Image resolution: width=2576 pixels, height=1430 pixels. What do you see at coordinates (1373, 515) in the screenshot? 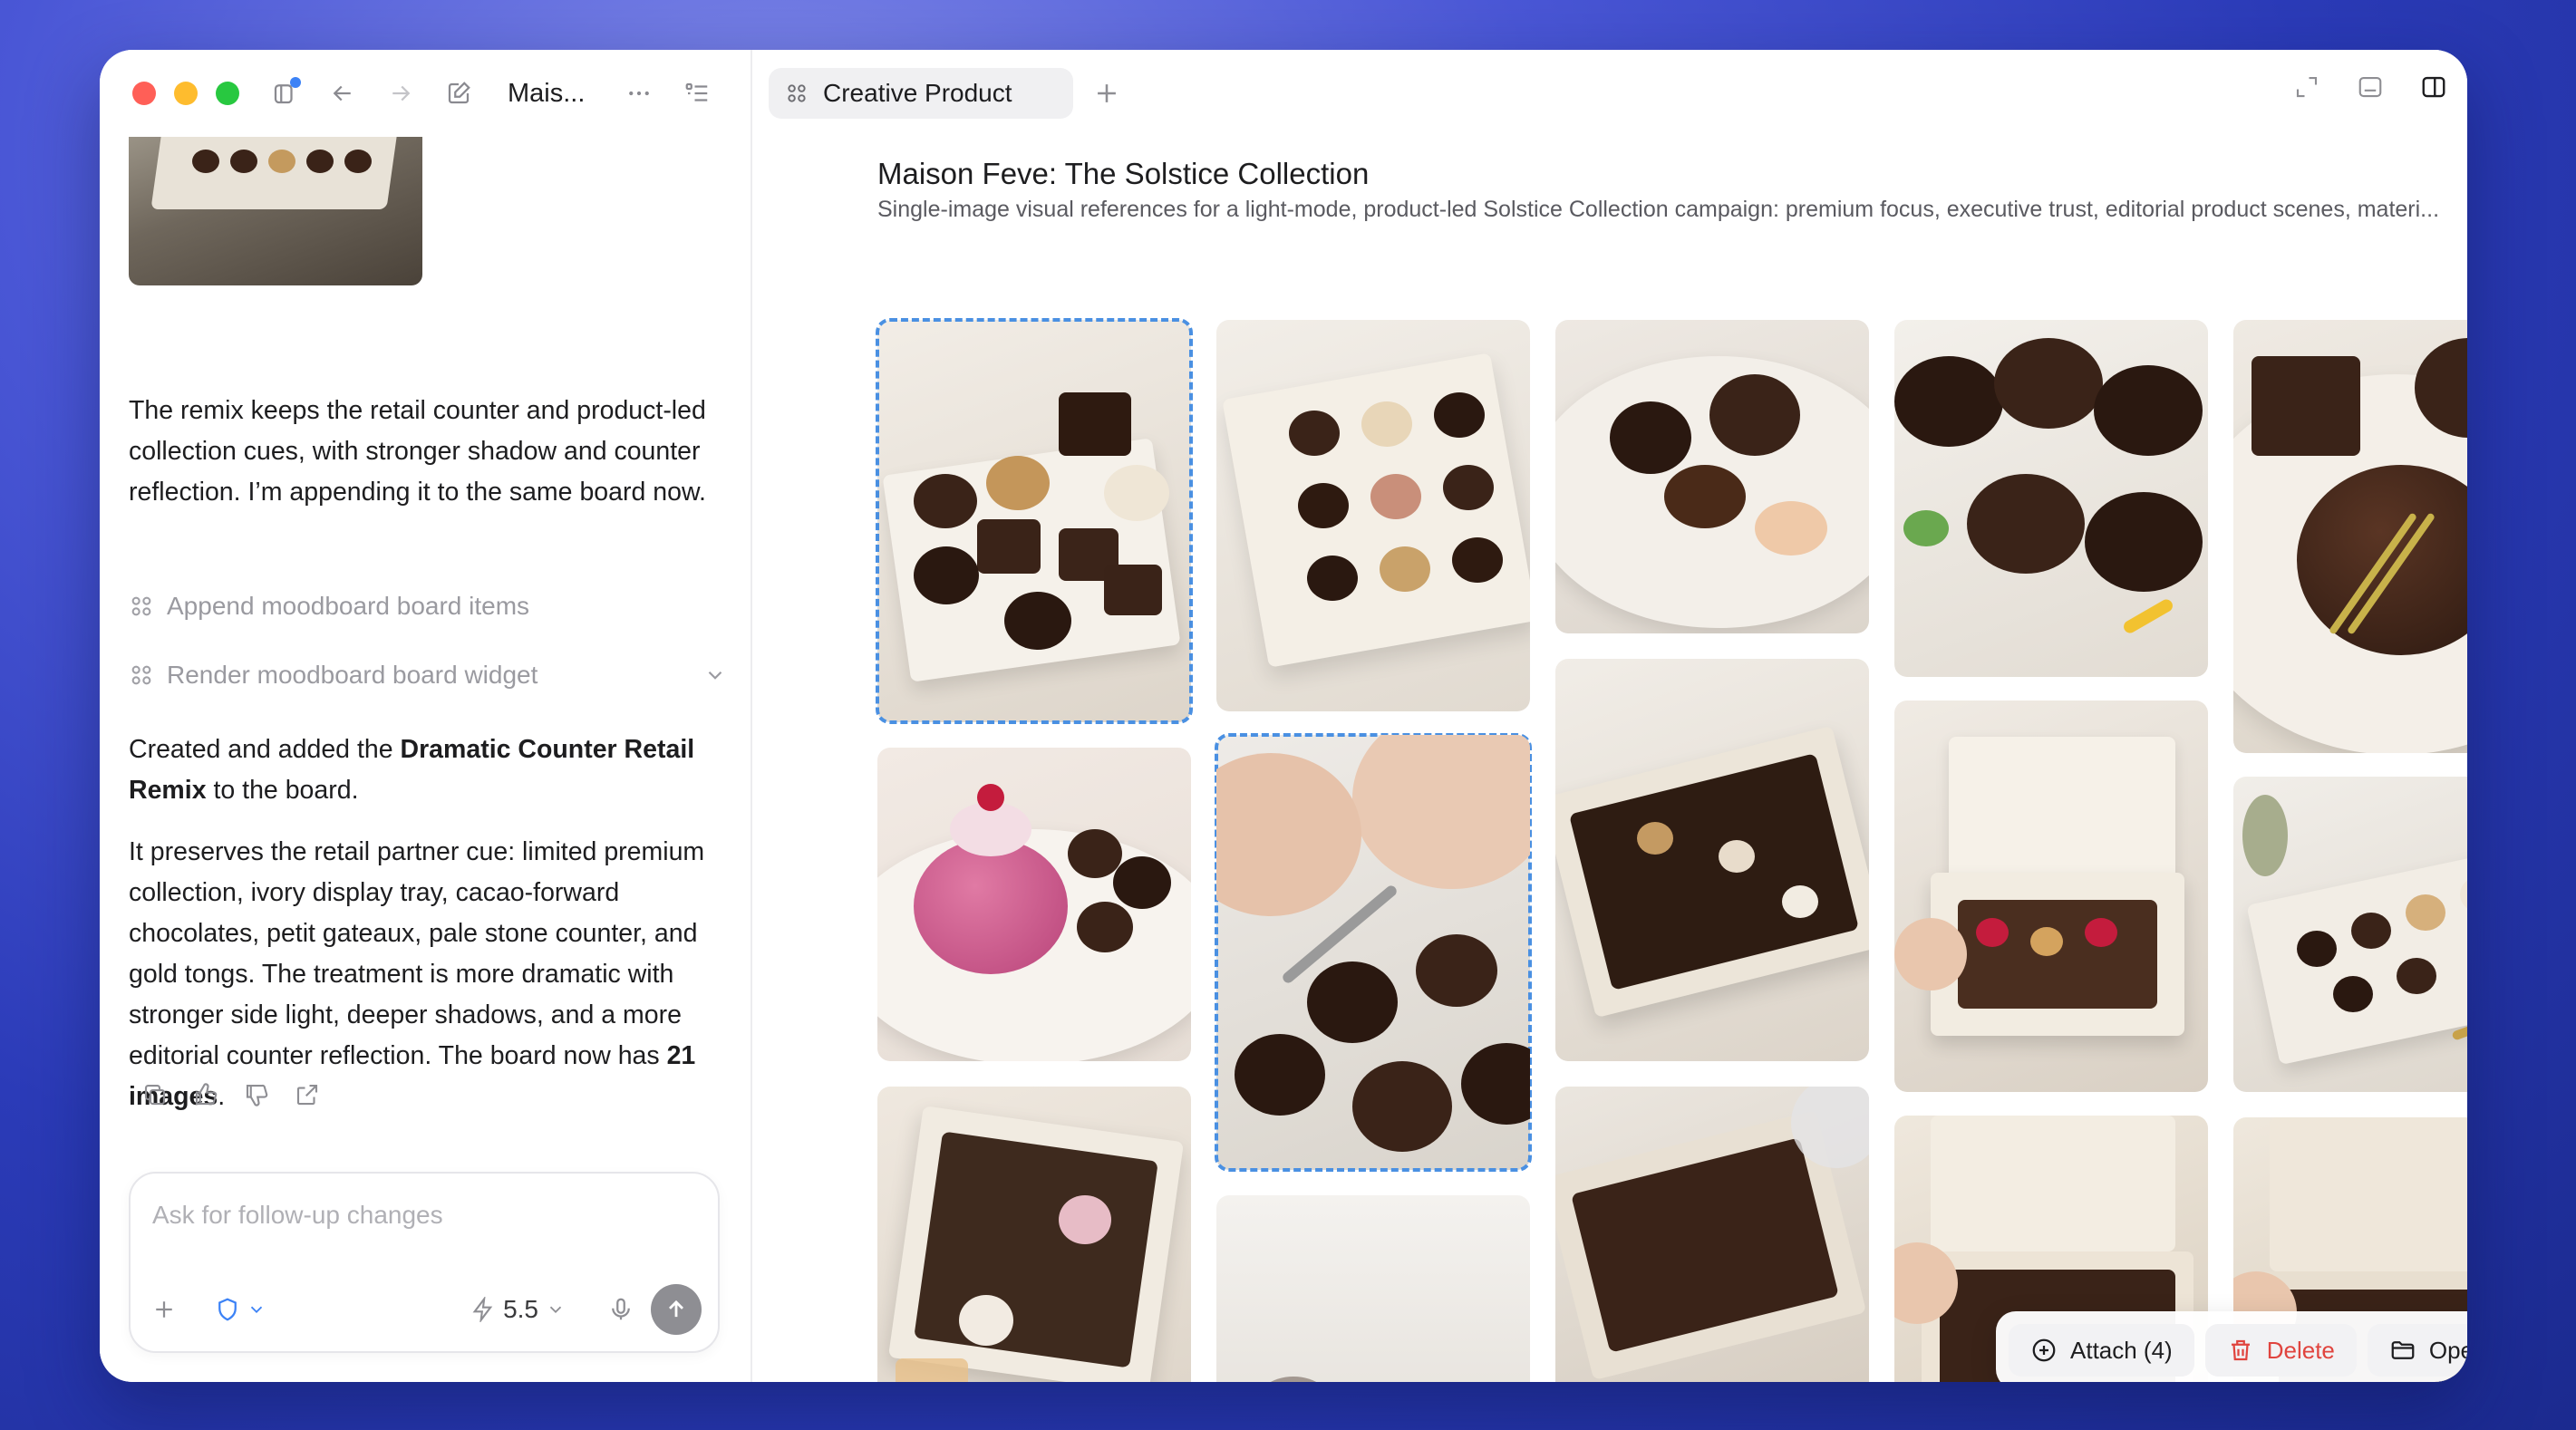
I see `board-image-box-grid` at bounding box center [1373, 515].